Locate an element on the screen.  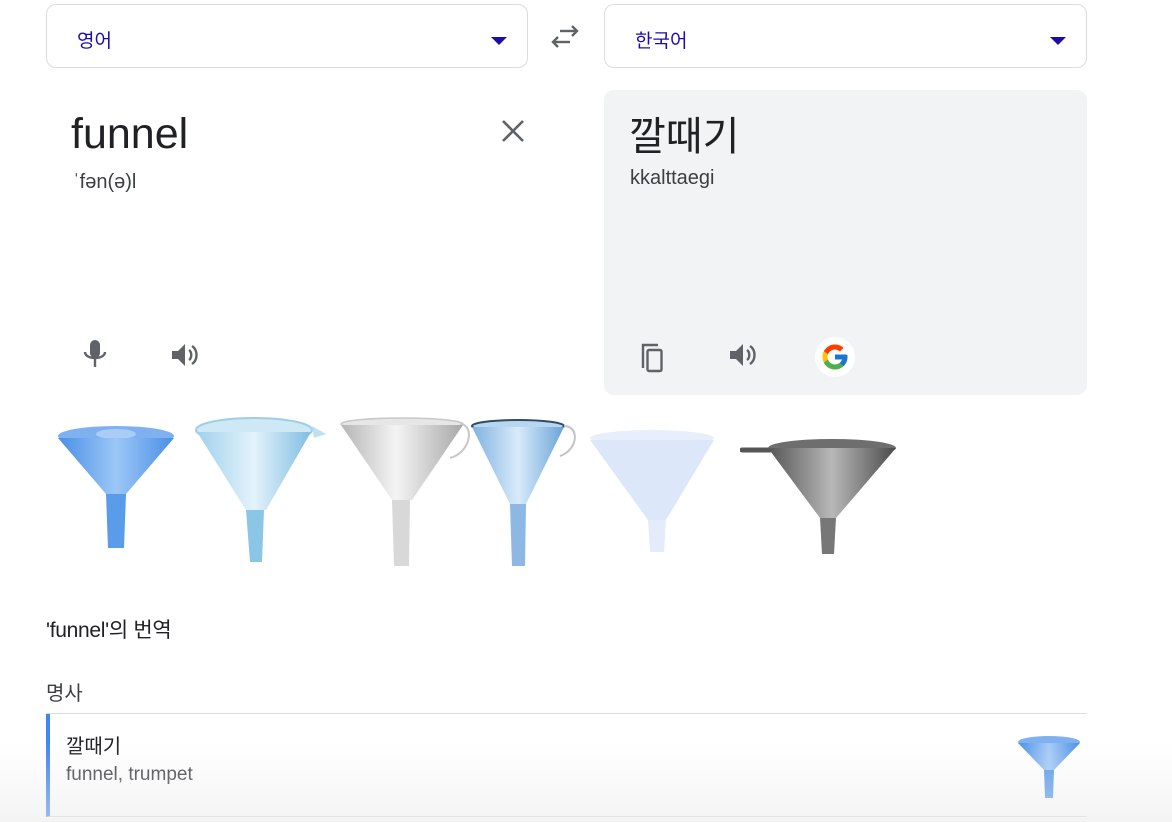
target-romanization: kkalttaegi is located at coordinates (672, 178).